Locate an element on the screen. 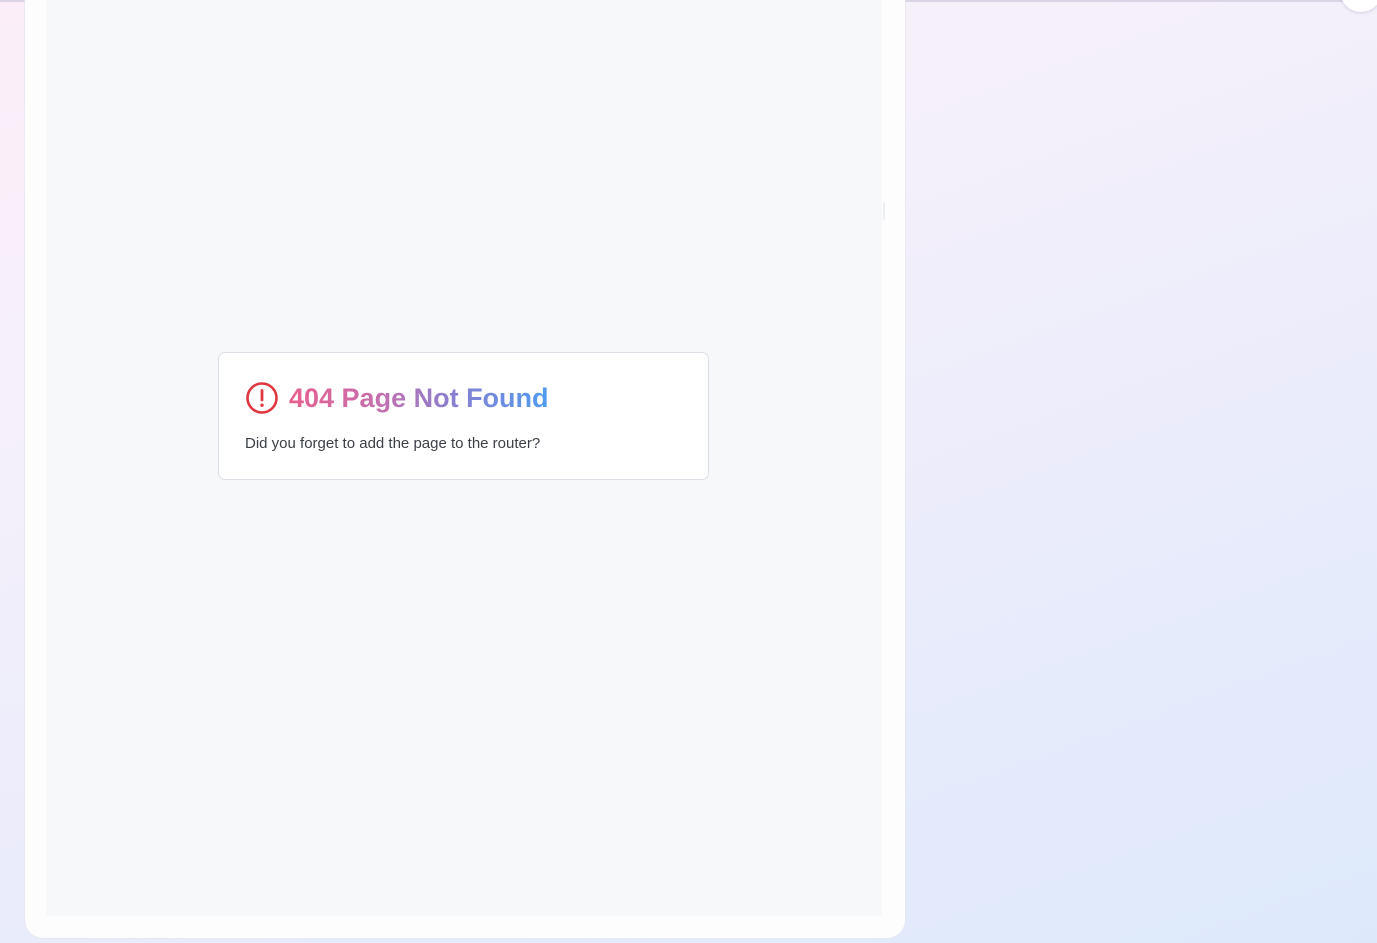 Image resolution: width=1377 pixels, height=943 pixels. error-title: 404 Page Not Found is located at coordinates (419, 398).